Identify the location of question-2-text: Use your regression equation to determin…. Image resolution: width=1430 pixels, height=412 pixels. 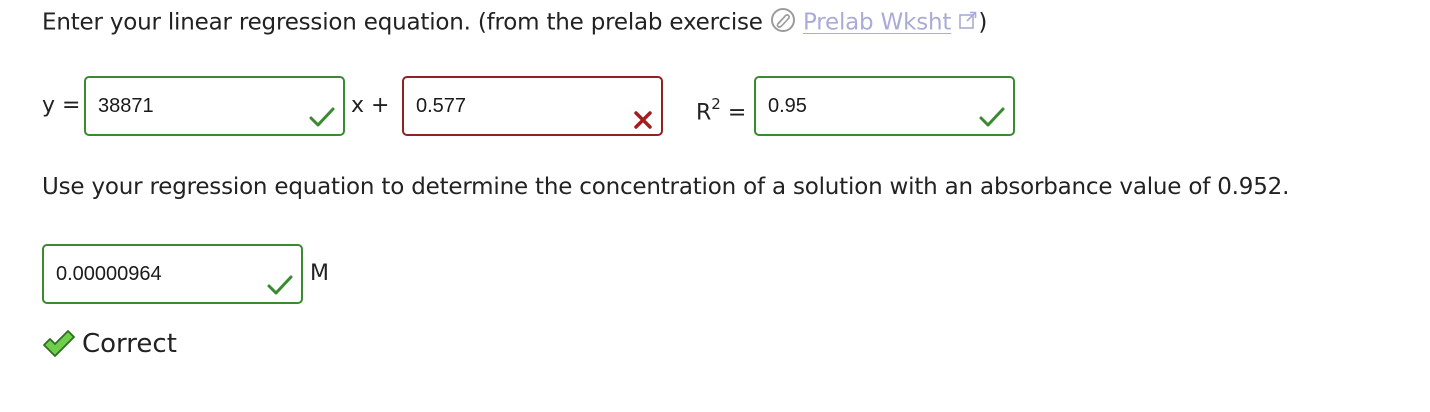
(666, 187).